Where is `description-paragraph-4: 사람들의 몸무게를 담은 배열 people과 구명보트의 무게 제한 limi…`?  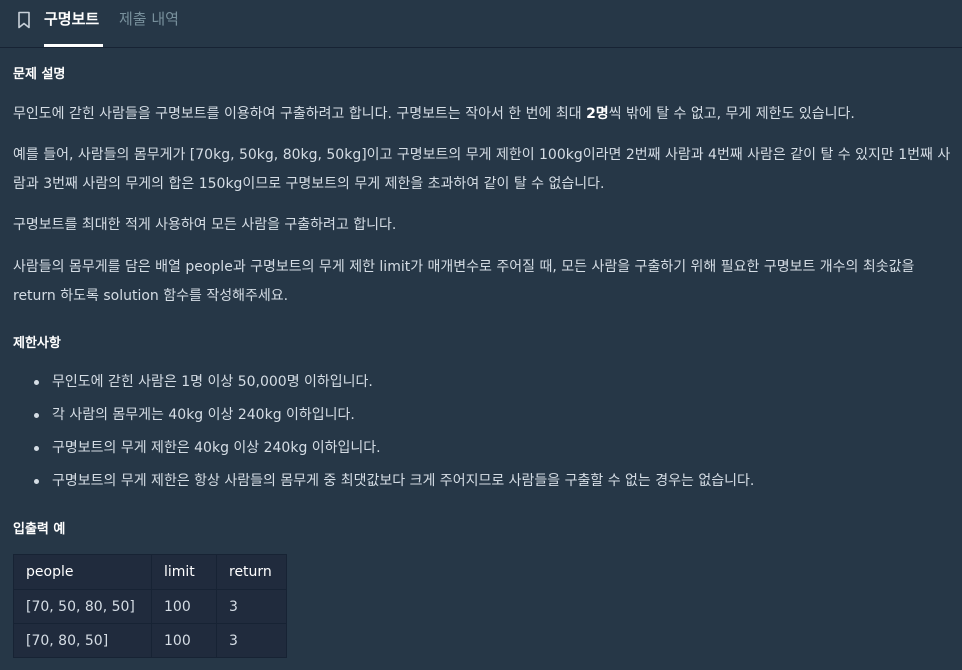
description-paragraph-4: 사람들의 몸무게를 담은 배열 people과 구명보트의 무게 제한 limi… is located at coordinates (464, 281).